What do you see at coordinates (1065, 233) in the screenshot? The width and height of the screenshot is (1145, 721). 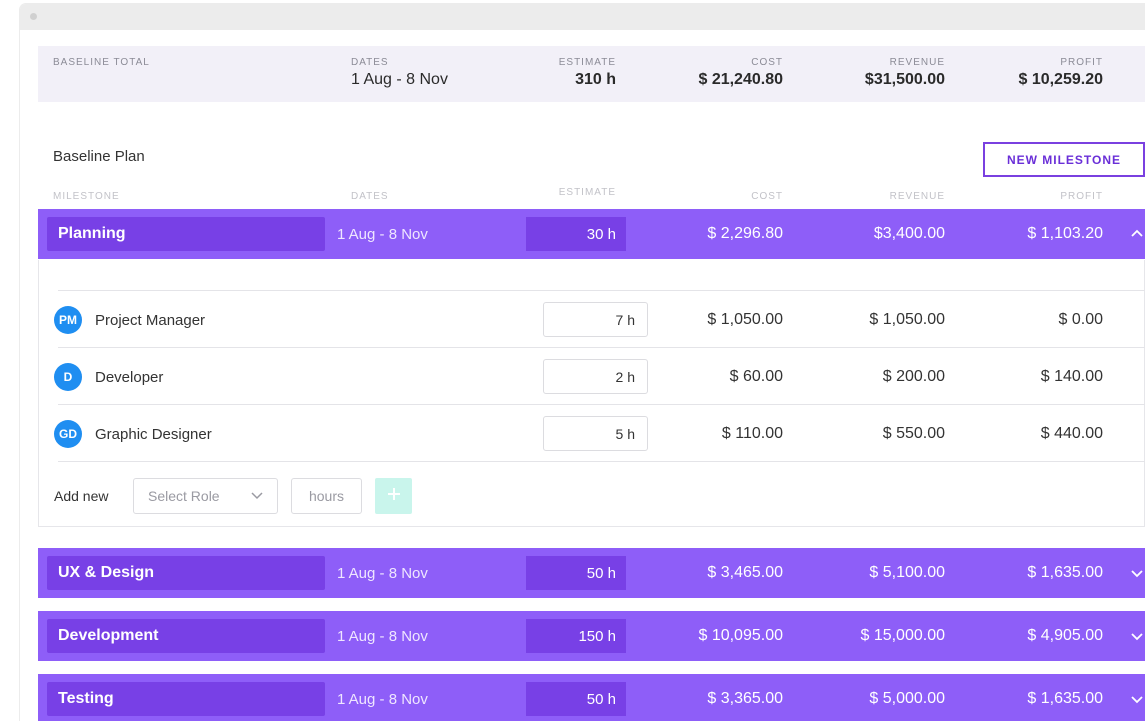 I see `milestone-profit: $ 1,103.20` at bounding box center [1065, 233].